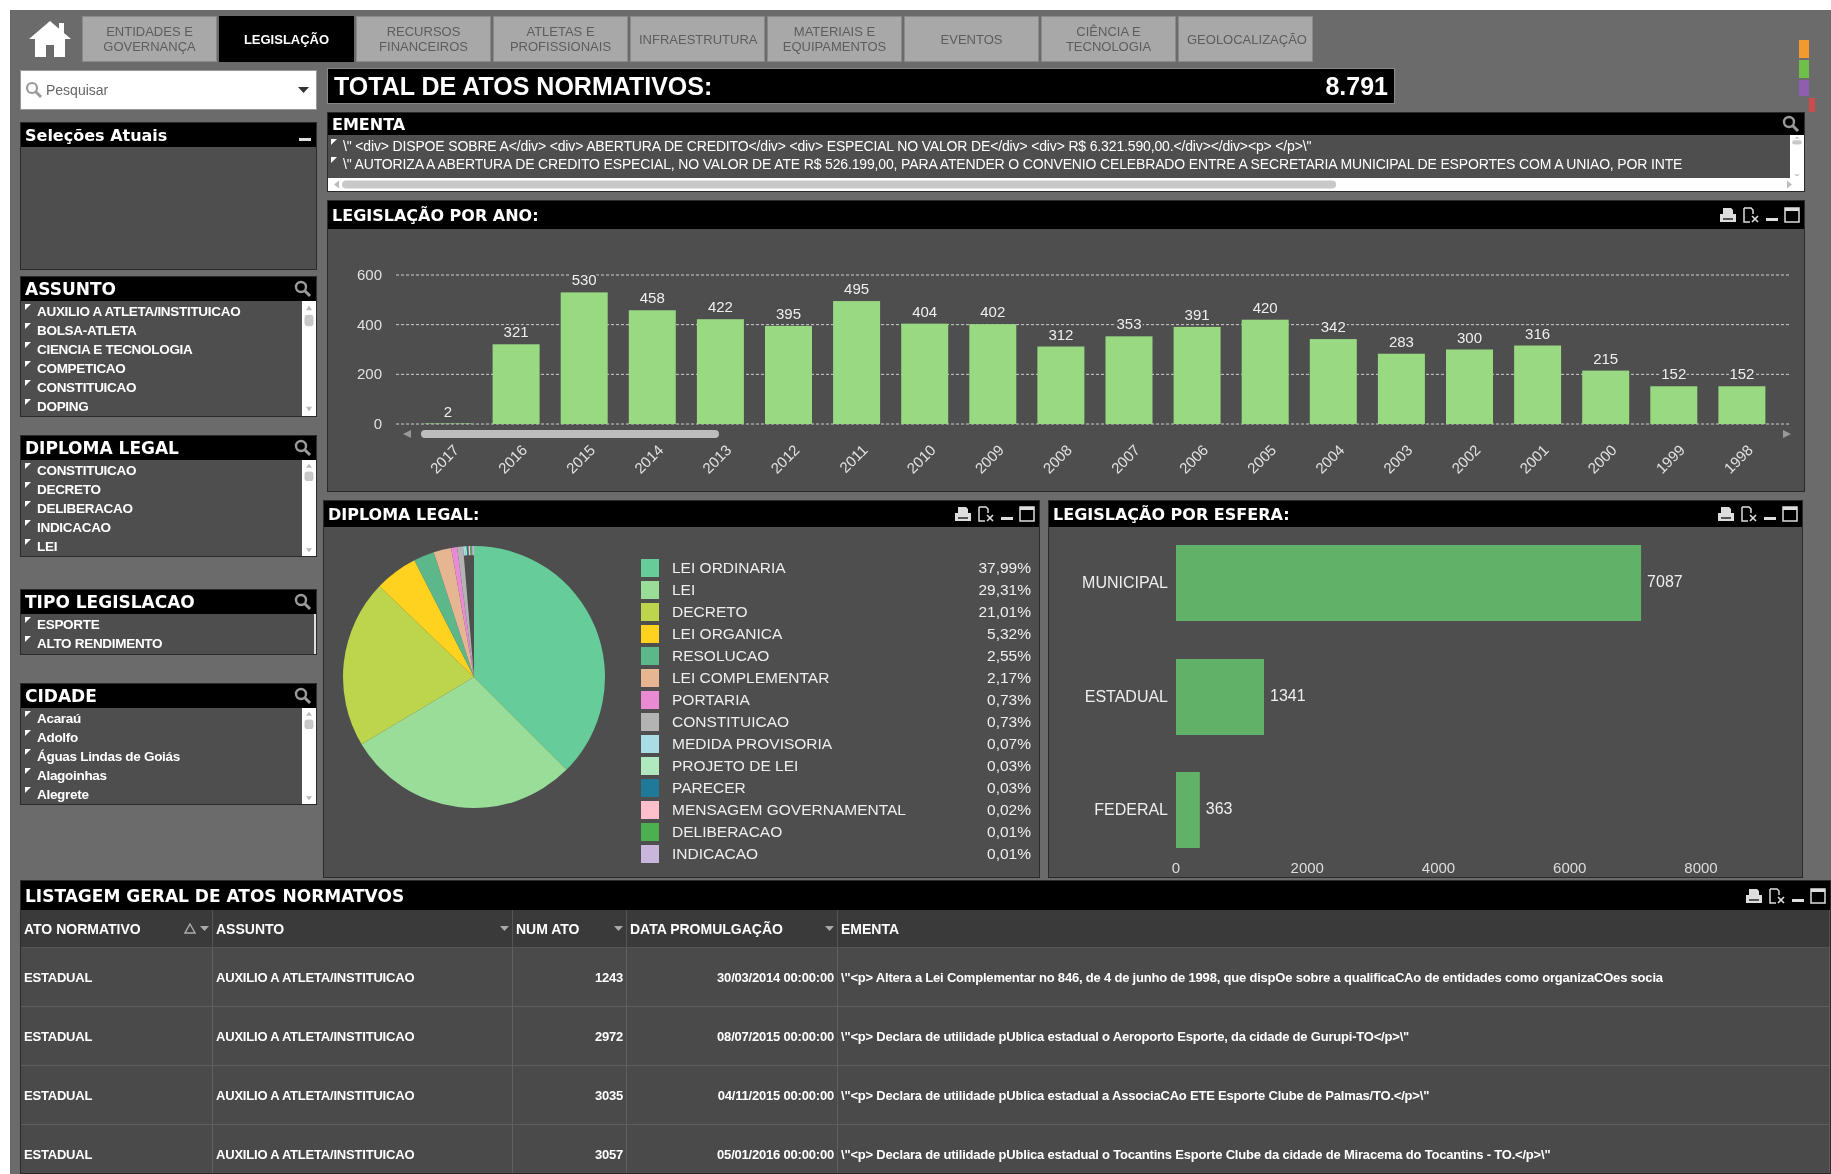 This screenshot has height=1174, width=1831. Describe the element at coordinates (1334, 1036) in the screenshot. I see `table-cell: \"<p> Declara de utilidade pUblica estadual o Aeroporto Esporte, da cidade de Gurupi-TO</p>\"` at that location.